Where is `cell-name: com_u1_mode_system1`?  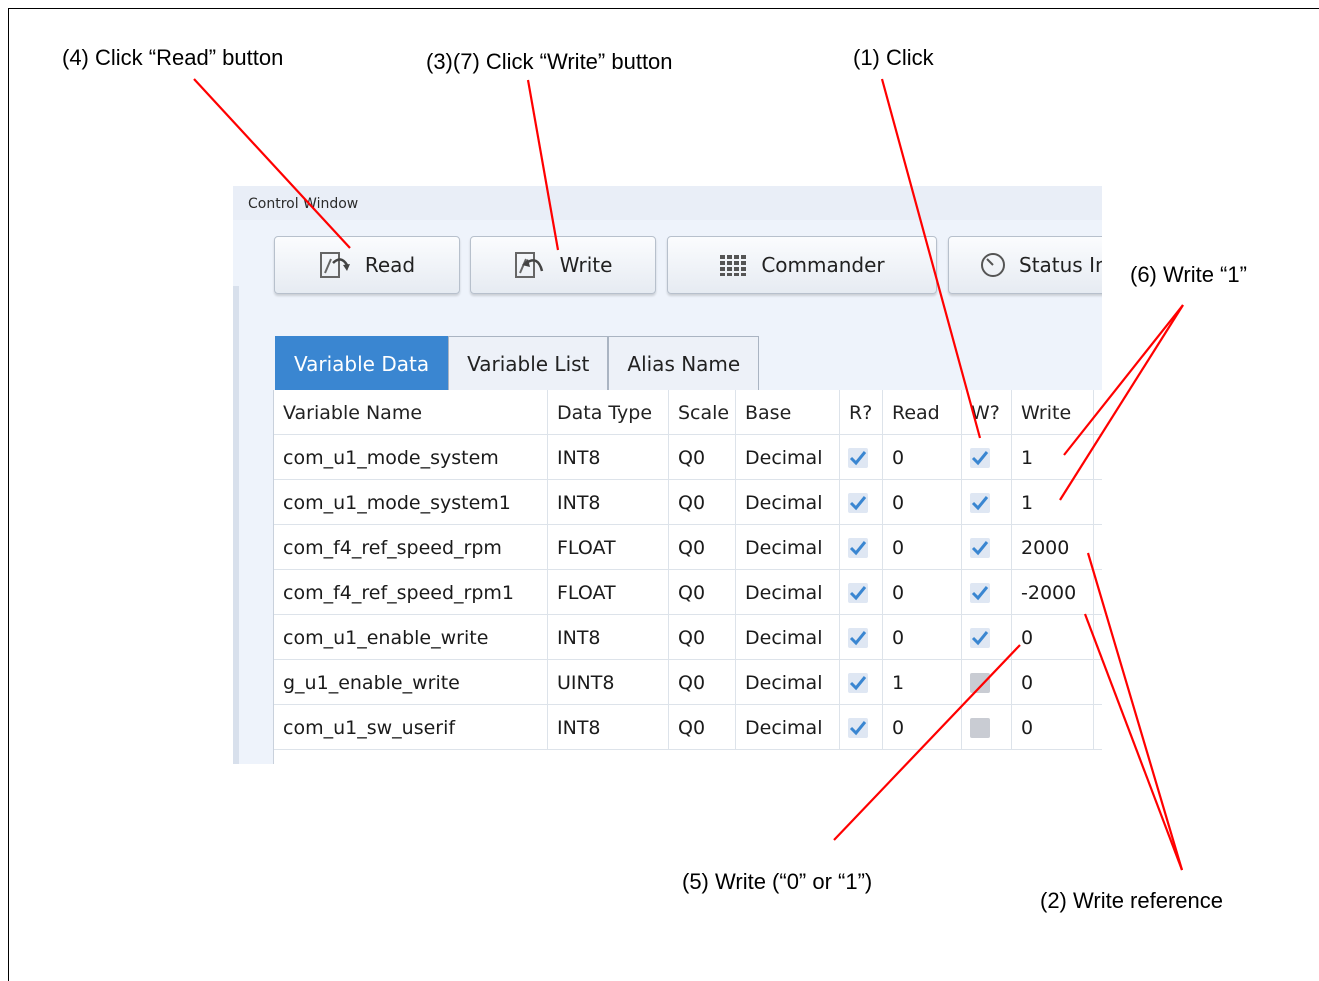
cell-name: com_u1_mode_system1 is located at coordinates (411, 502).